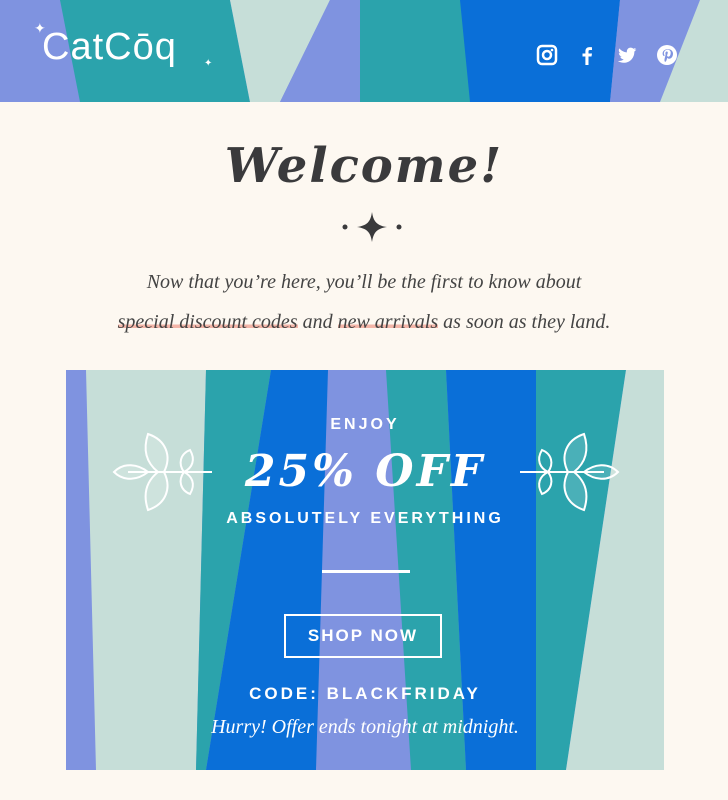 The image size is (728, 800). What do you see at coordinates (365, 471) in the screenshot?
I see `promo-discount: 25% OFF` at bounding box center [365, 471].